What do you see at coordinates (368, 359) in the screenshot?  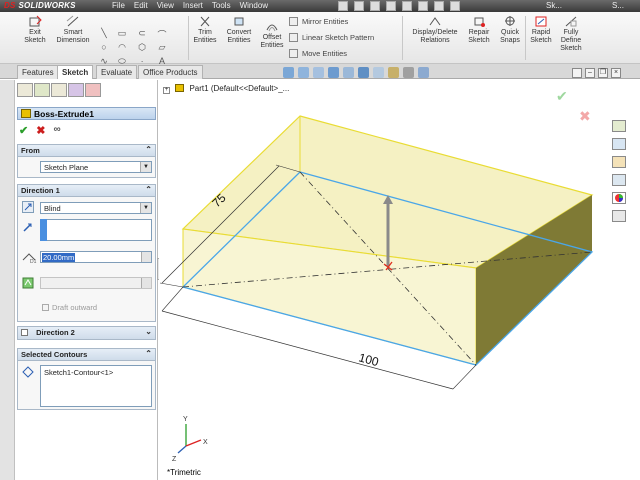 I see `dimension-width-label: 100` at bounding box center [368, 359].